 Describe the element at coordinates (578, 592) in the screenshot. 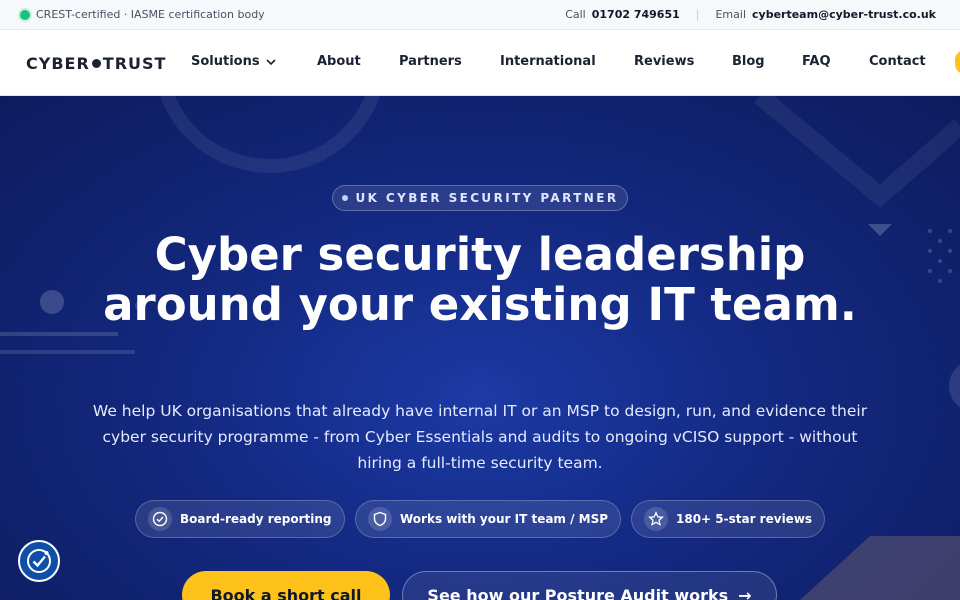

I see `button-label: See how our Posture Audit works` at that location.